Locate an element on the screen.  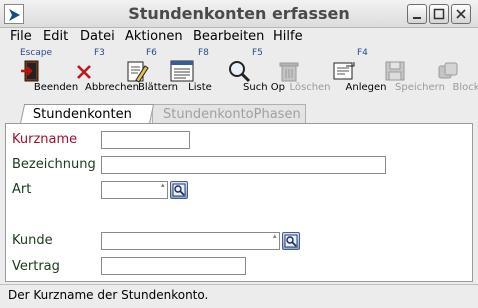
close-button is located at coordinates (461, 14).